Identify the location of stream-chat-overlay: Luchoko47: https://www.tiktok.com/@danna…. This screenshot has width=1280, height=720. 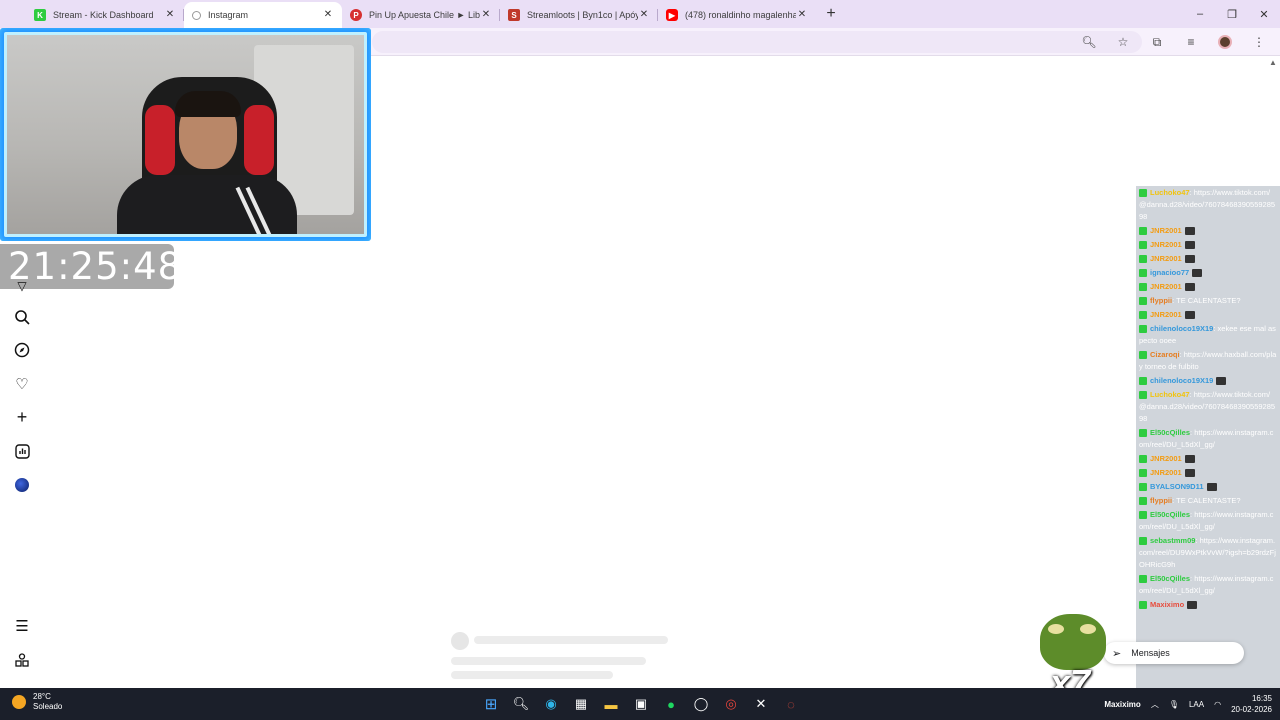
(1208, 437).